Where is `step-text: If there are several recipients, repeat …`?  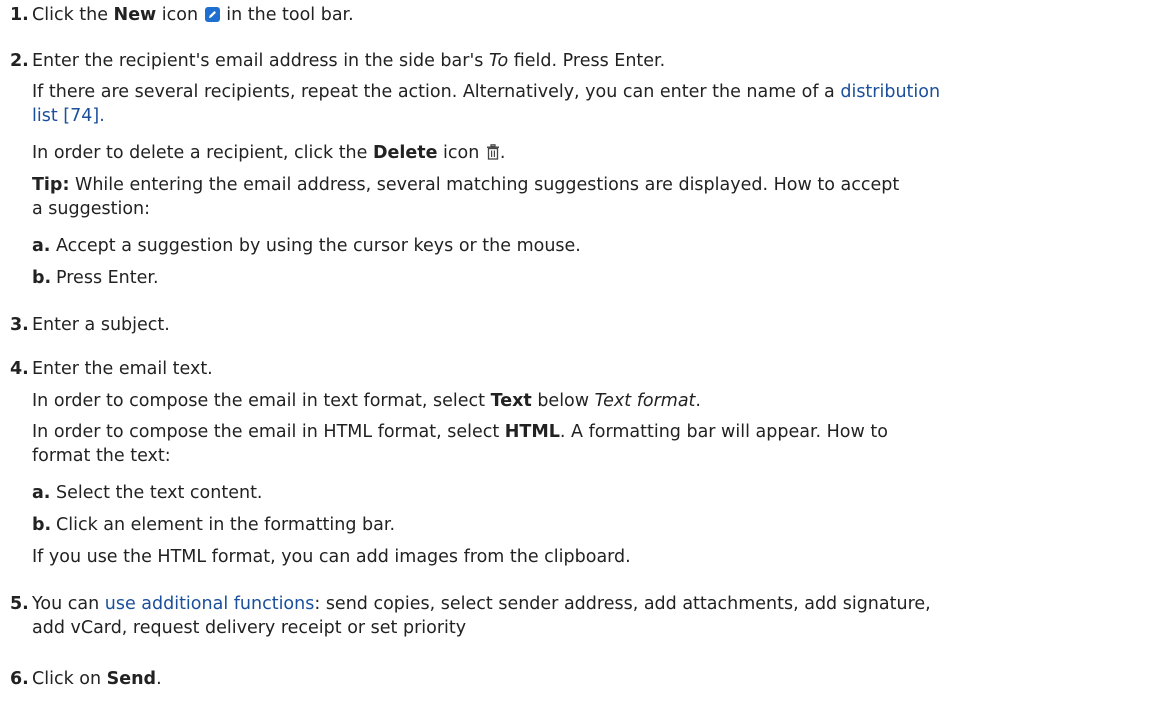 step-text: If there are several recipients, repeat … is located at coordinates (436, 92).